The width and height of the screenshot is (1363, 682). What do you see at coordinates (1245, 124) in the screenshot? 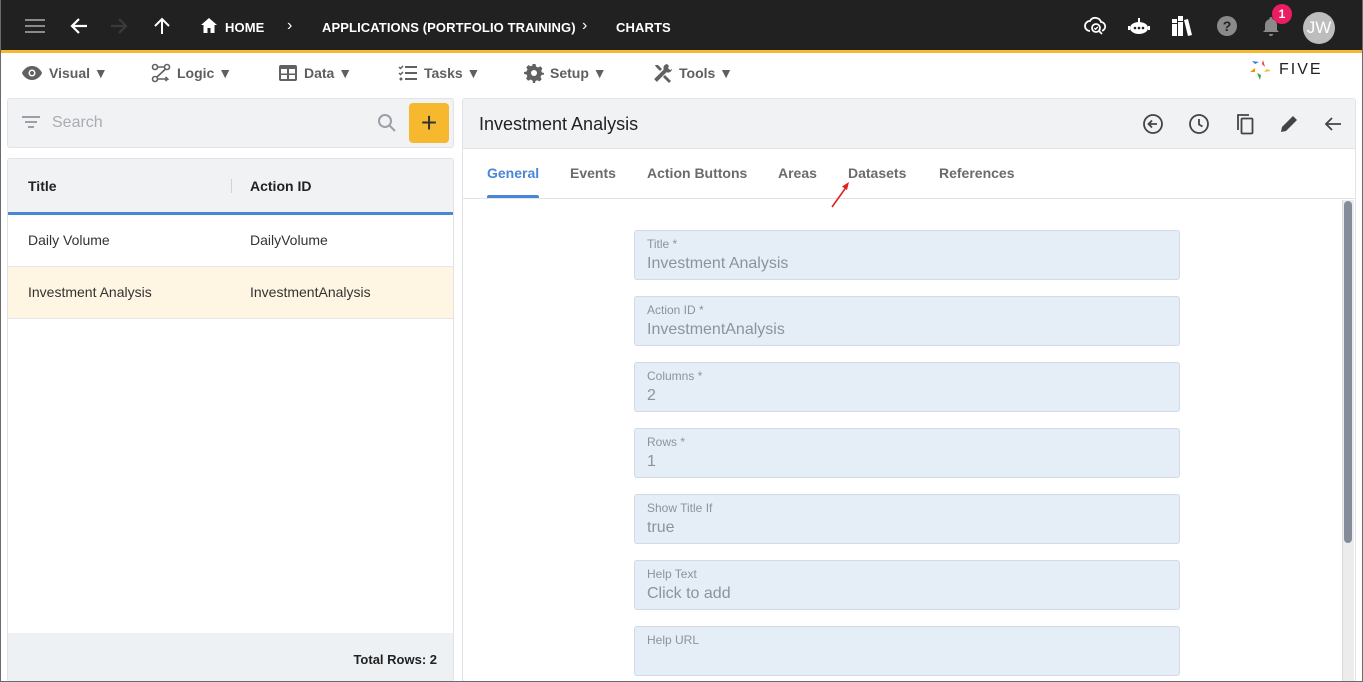
I see `copy-icon` at bounding box center [1245, 124].